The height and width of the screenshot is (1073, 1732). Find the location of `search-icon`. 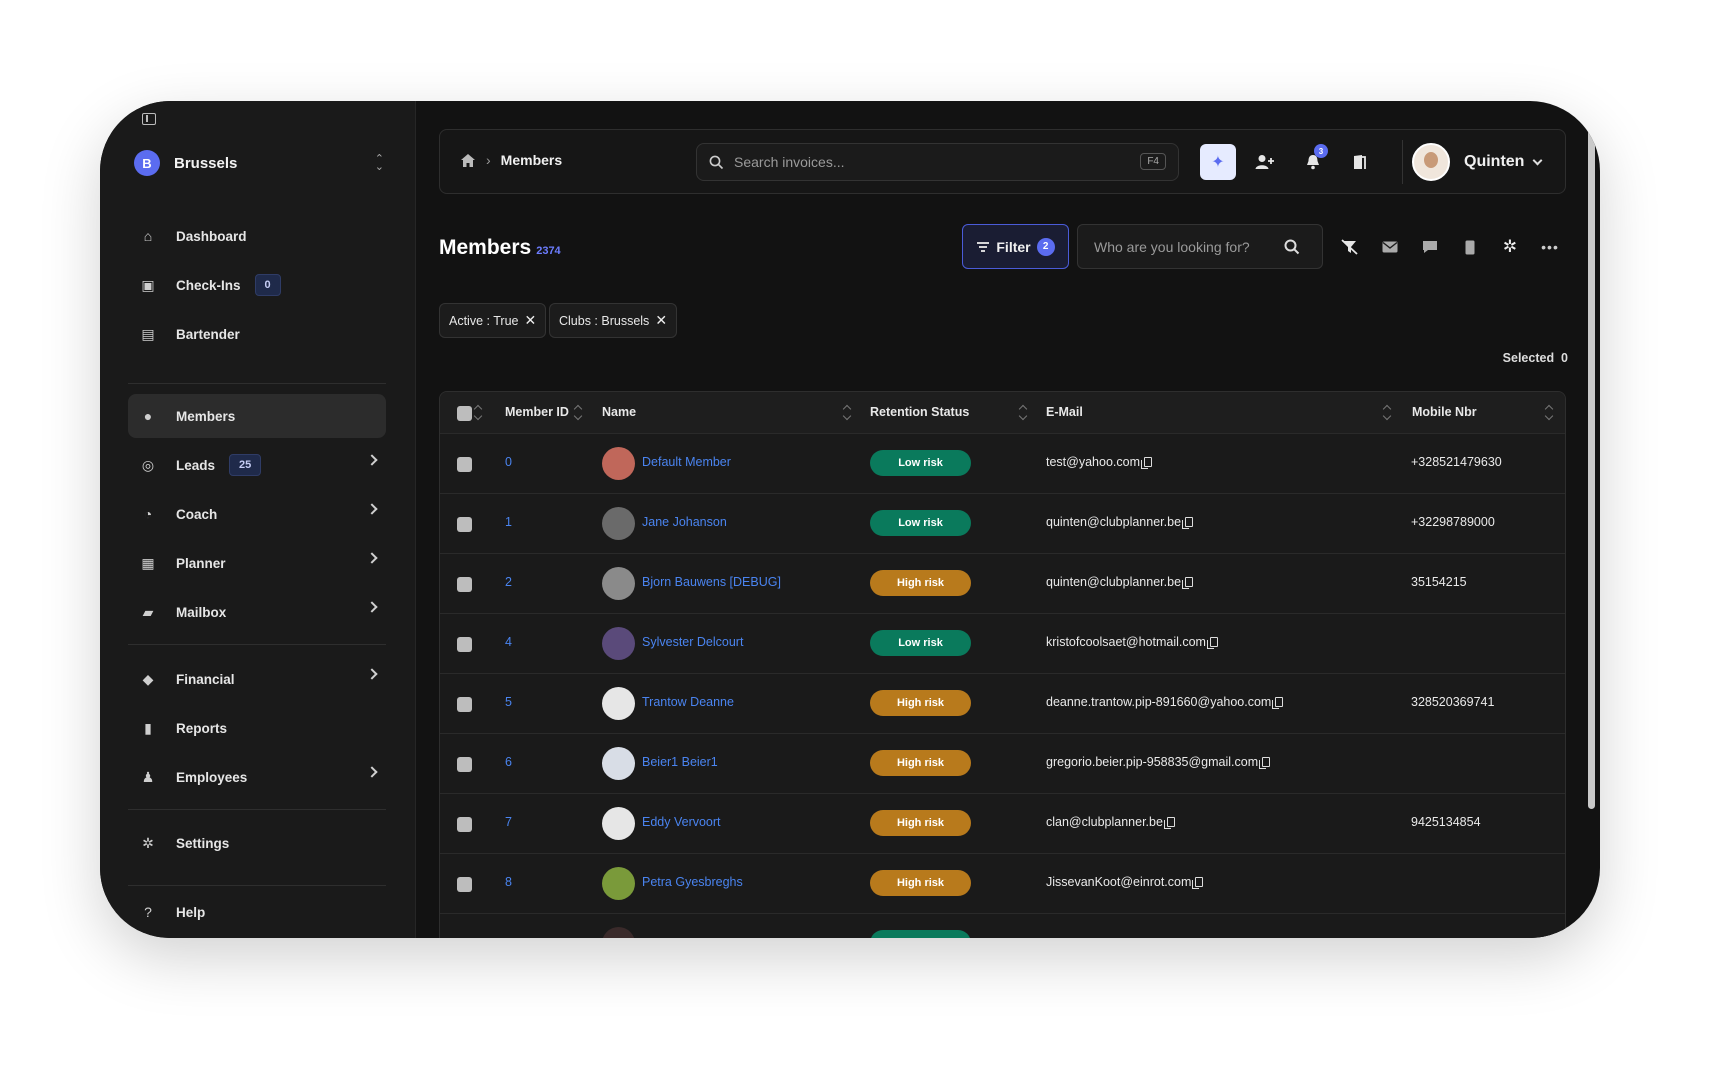

search-icon is located at coordinates (1292, 247).